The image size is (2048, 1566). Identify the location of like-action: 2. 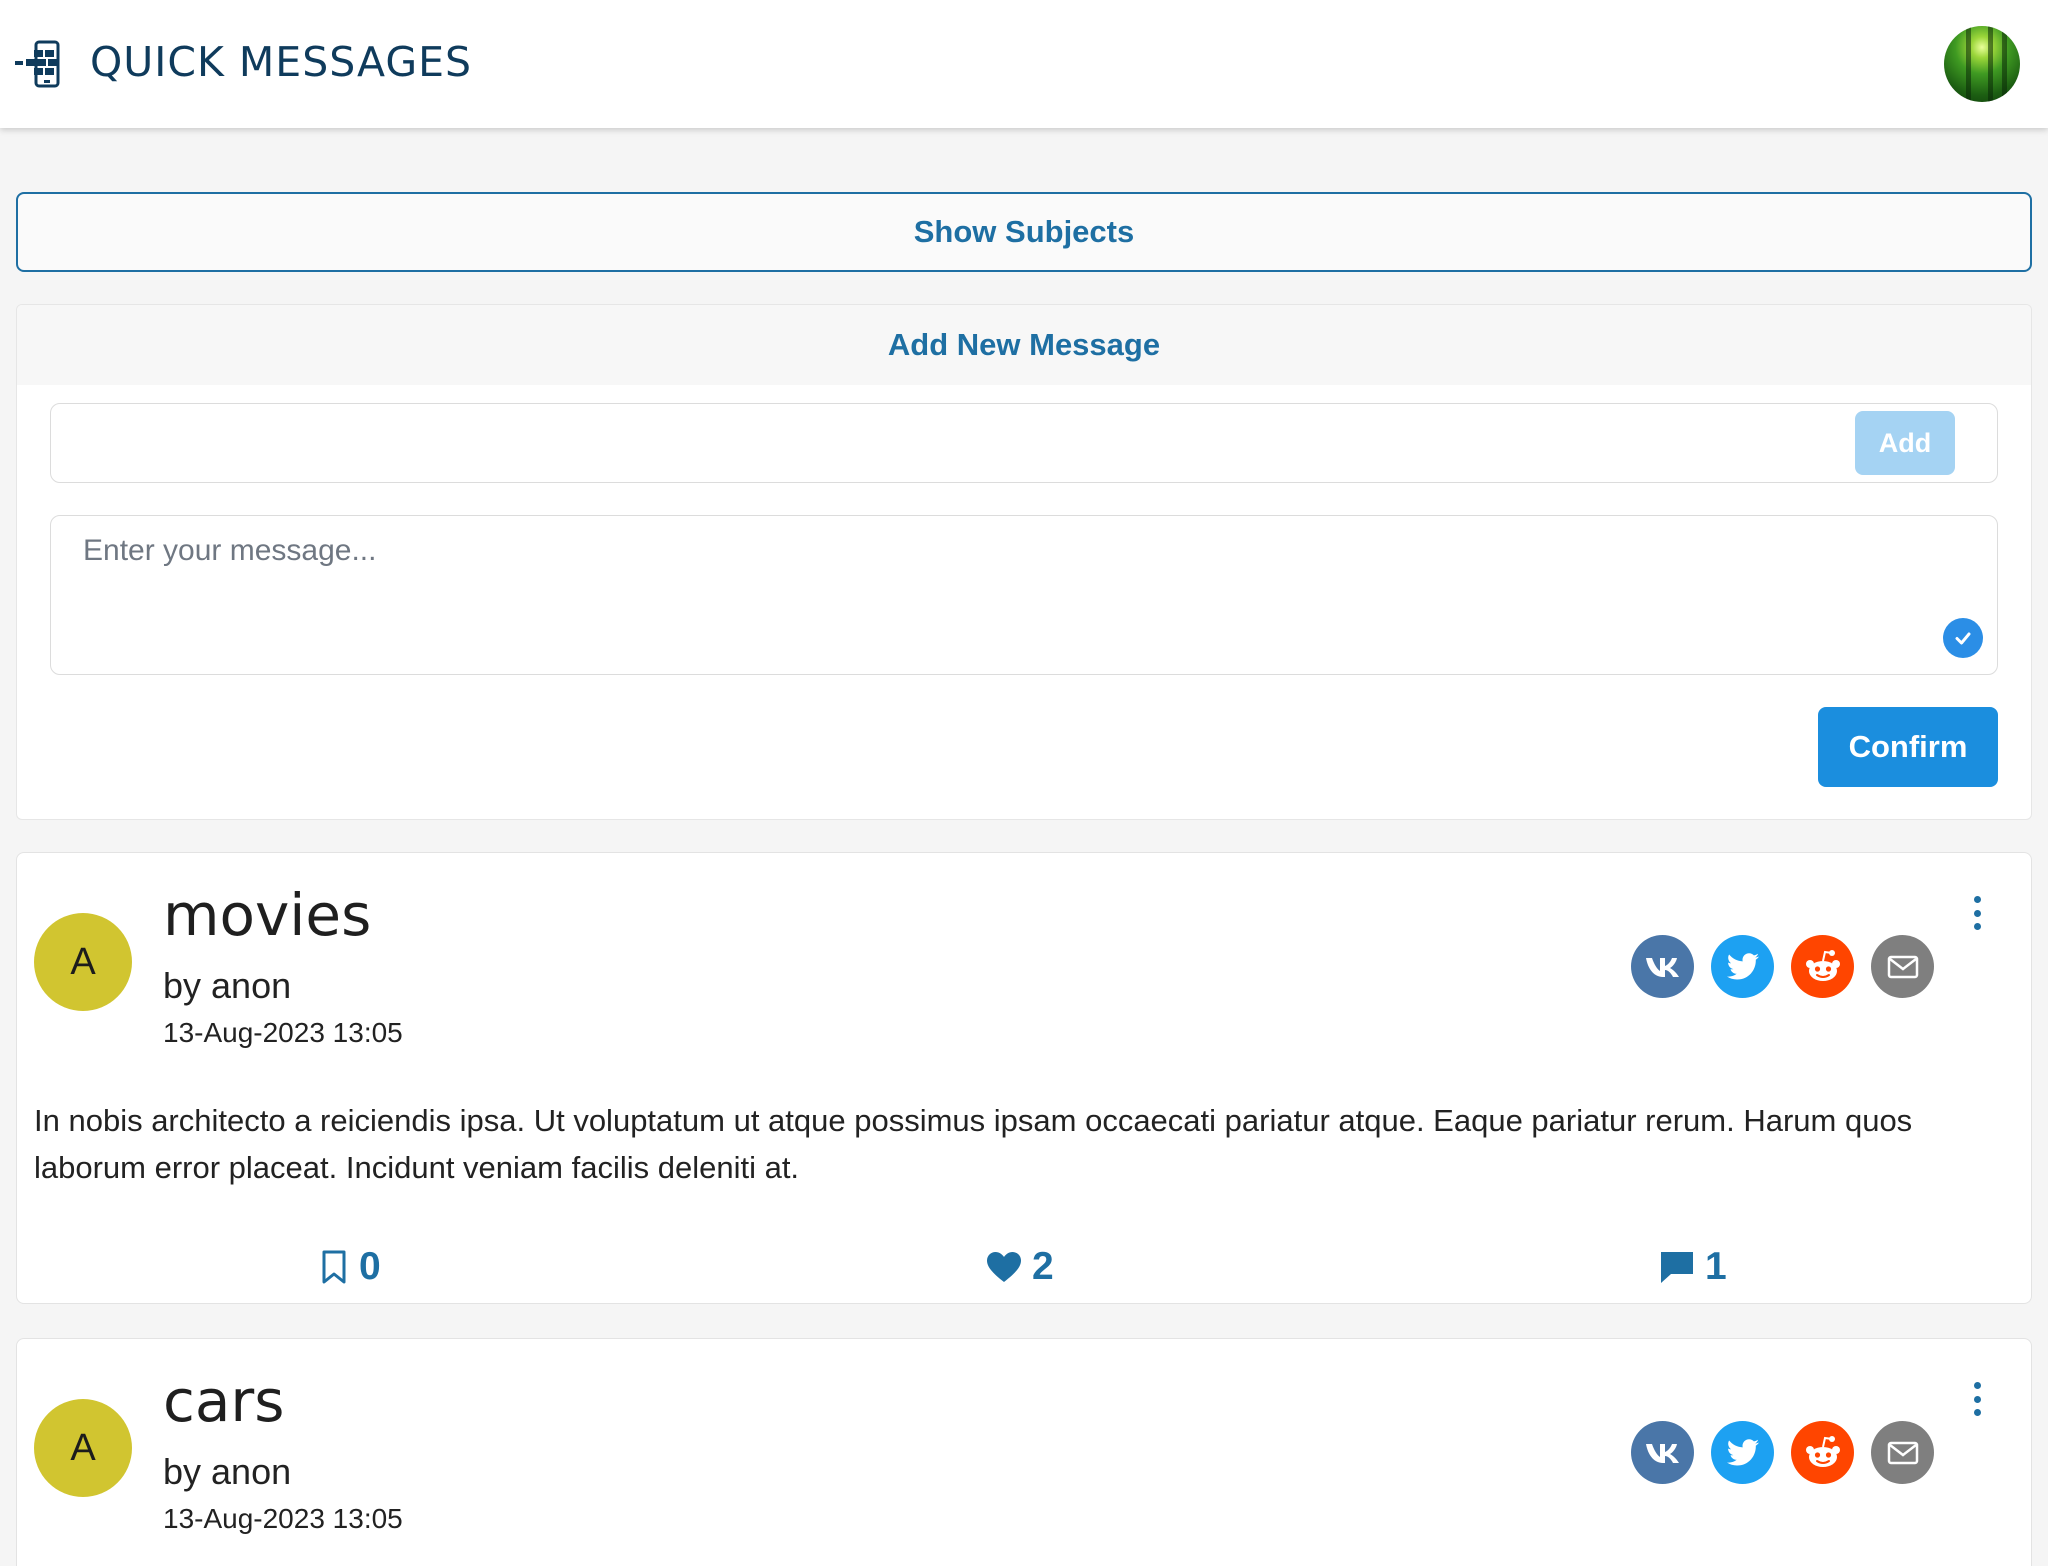
(1020, 1267).